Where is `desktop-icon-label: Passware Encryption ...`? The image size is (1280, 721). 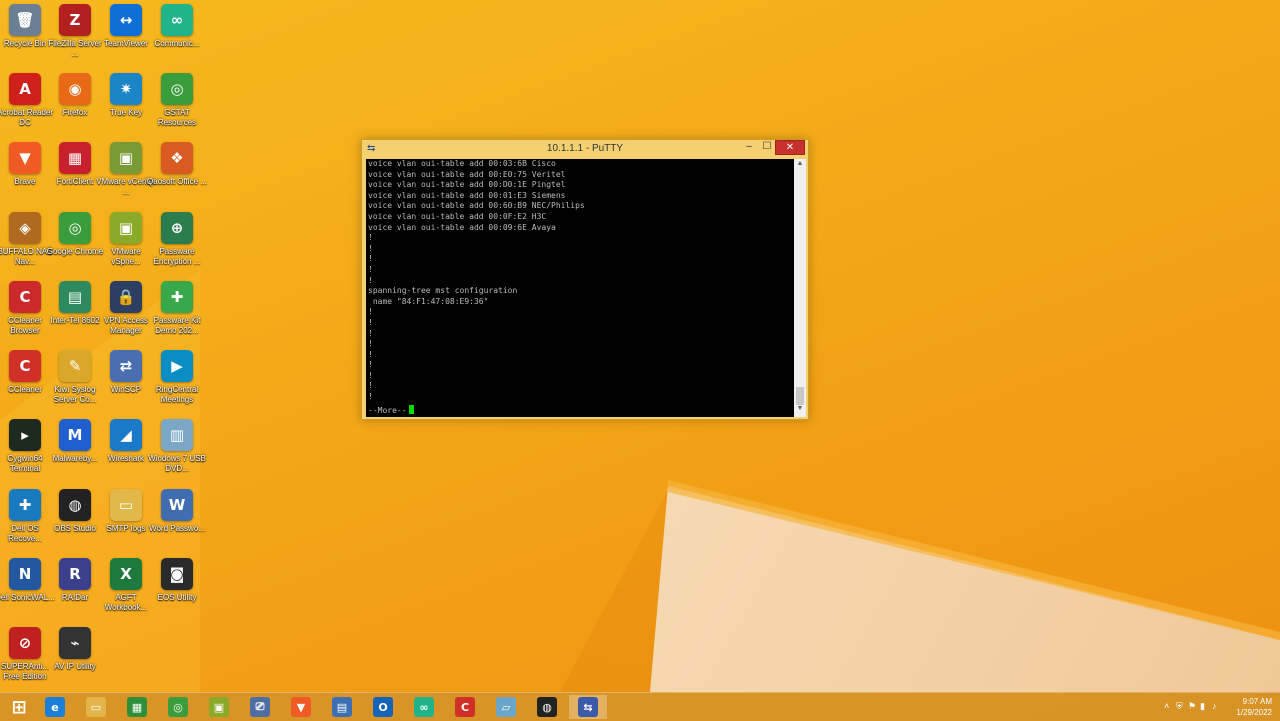
desktop-icon-label: Passware Encryption ... is located at coordinates (177, 256).